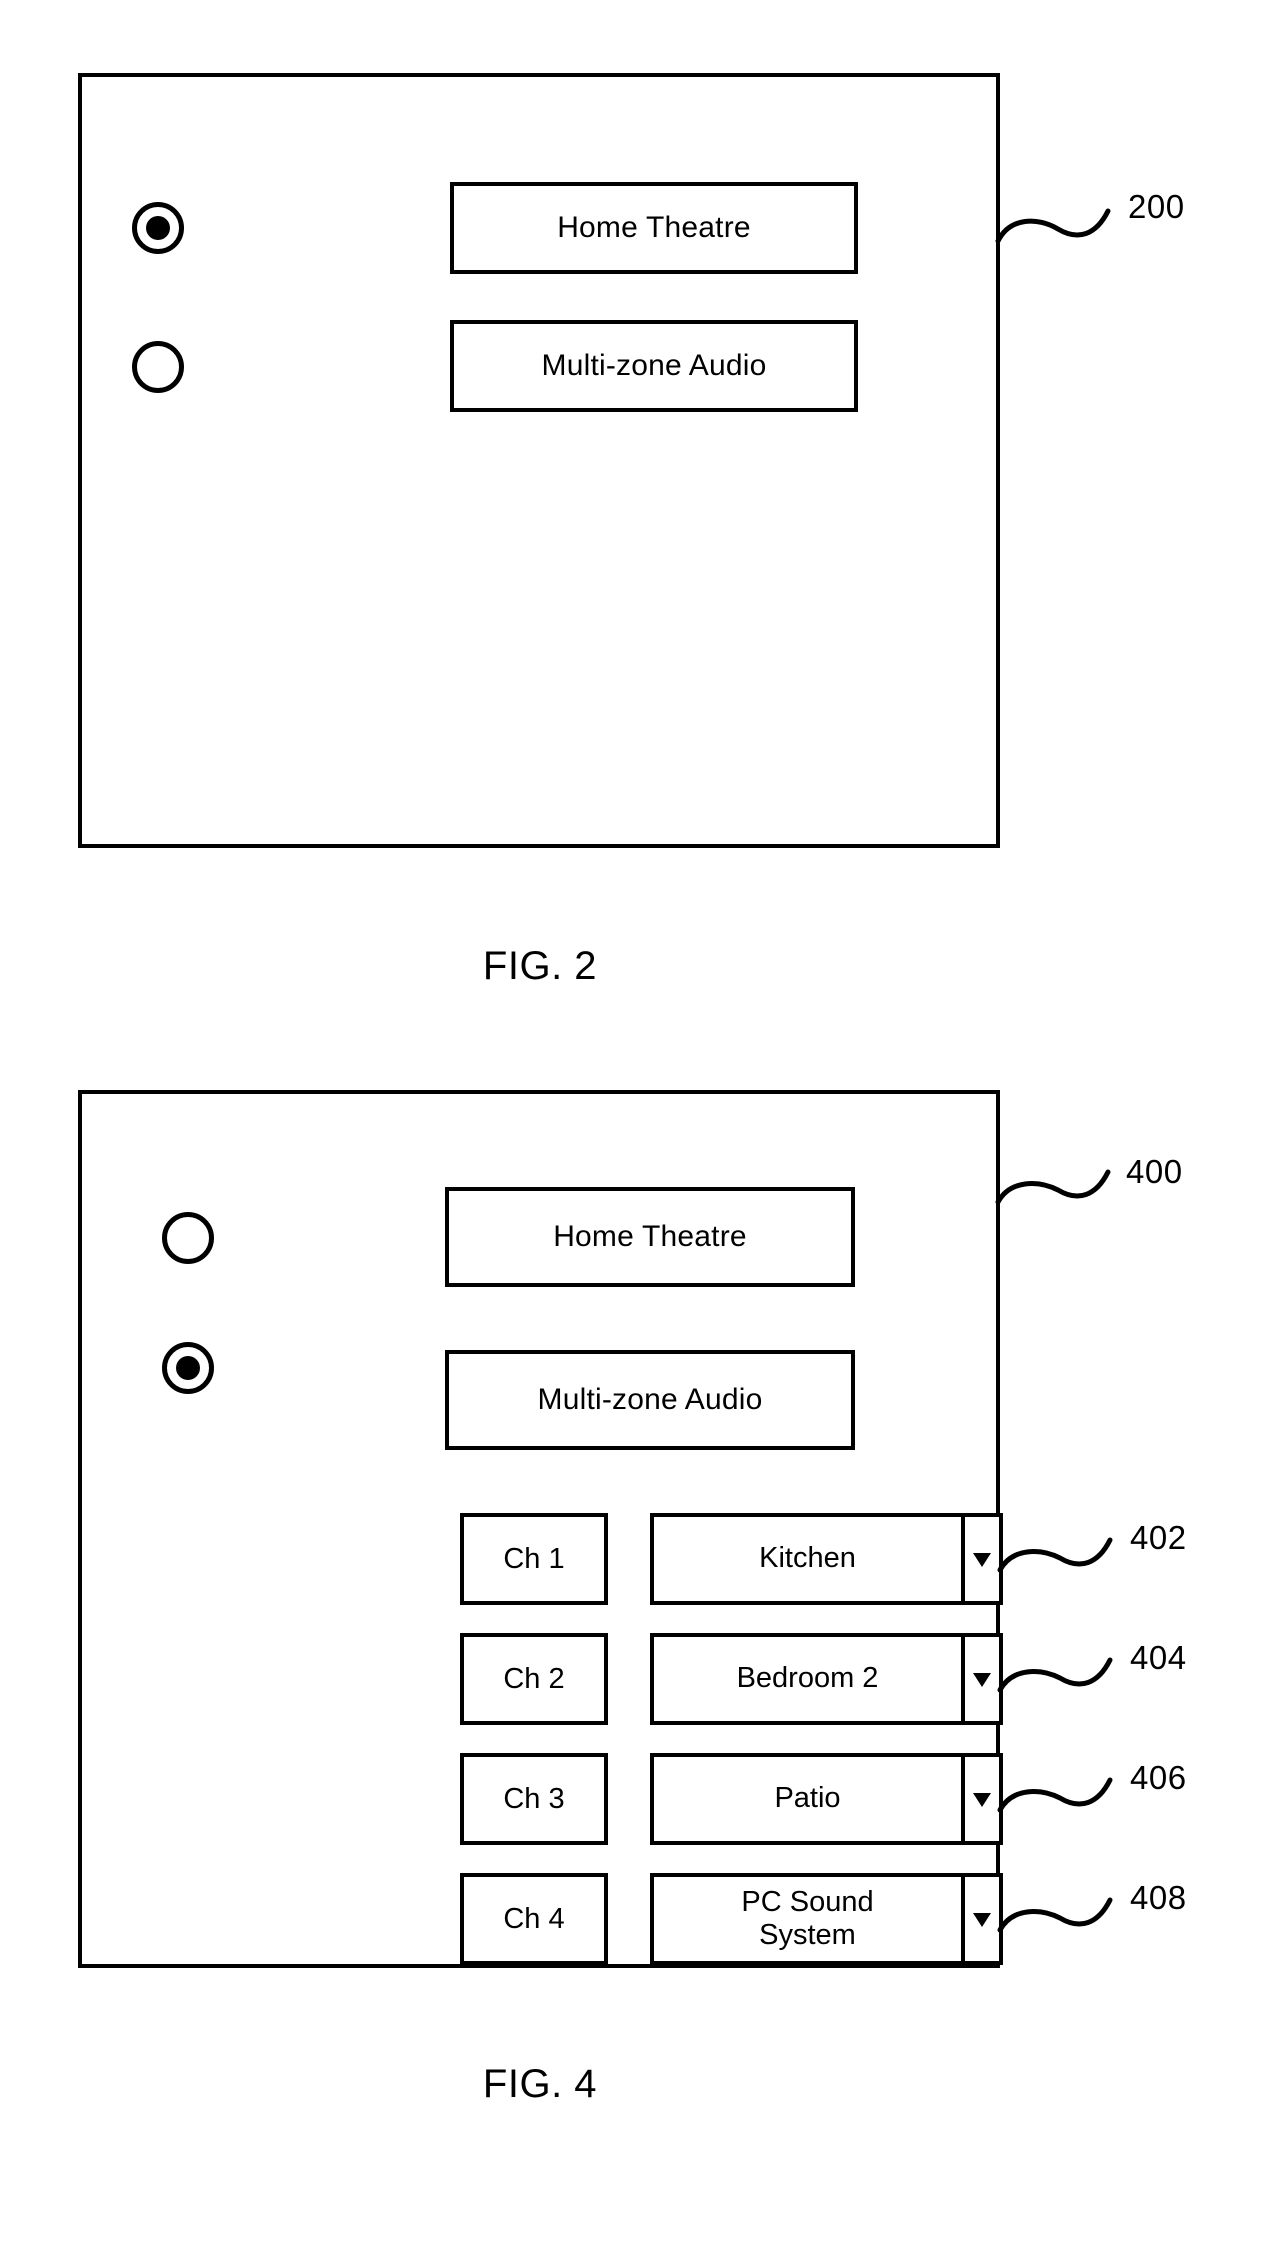 This screenshot has width=1287, height=2243. What do you see at coordinates (807, 1558) in the screenshot?
I see `fig4-zone-dropdown-1-value: Kitchen` at bounding box center [807, 1558].